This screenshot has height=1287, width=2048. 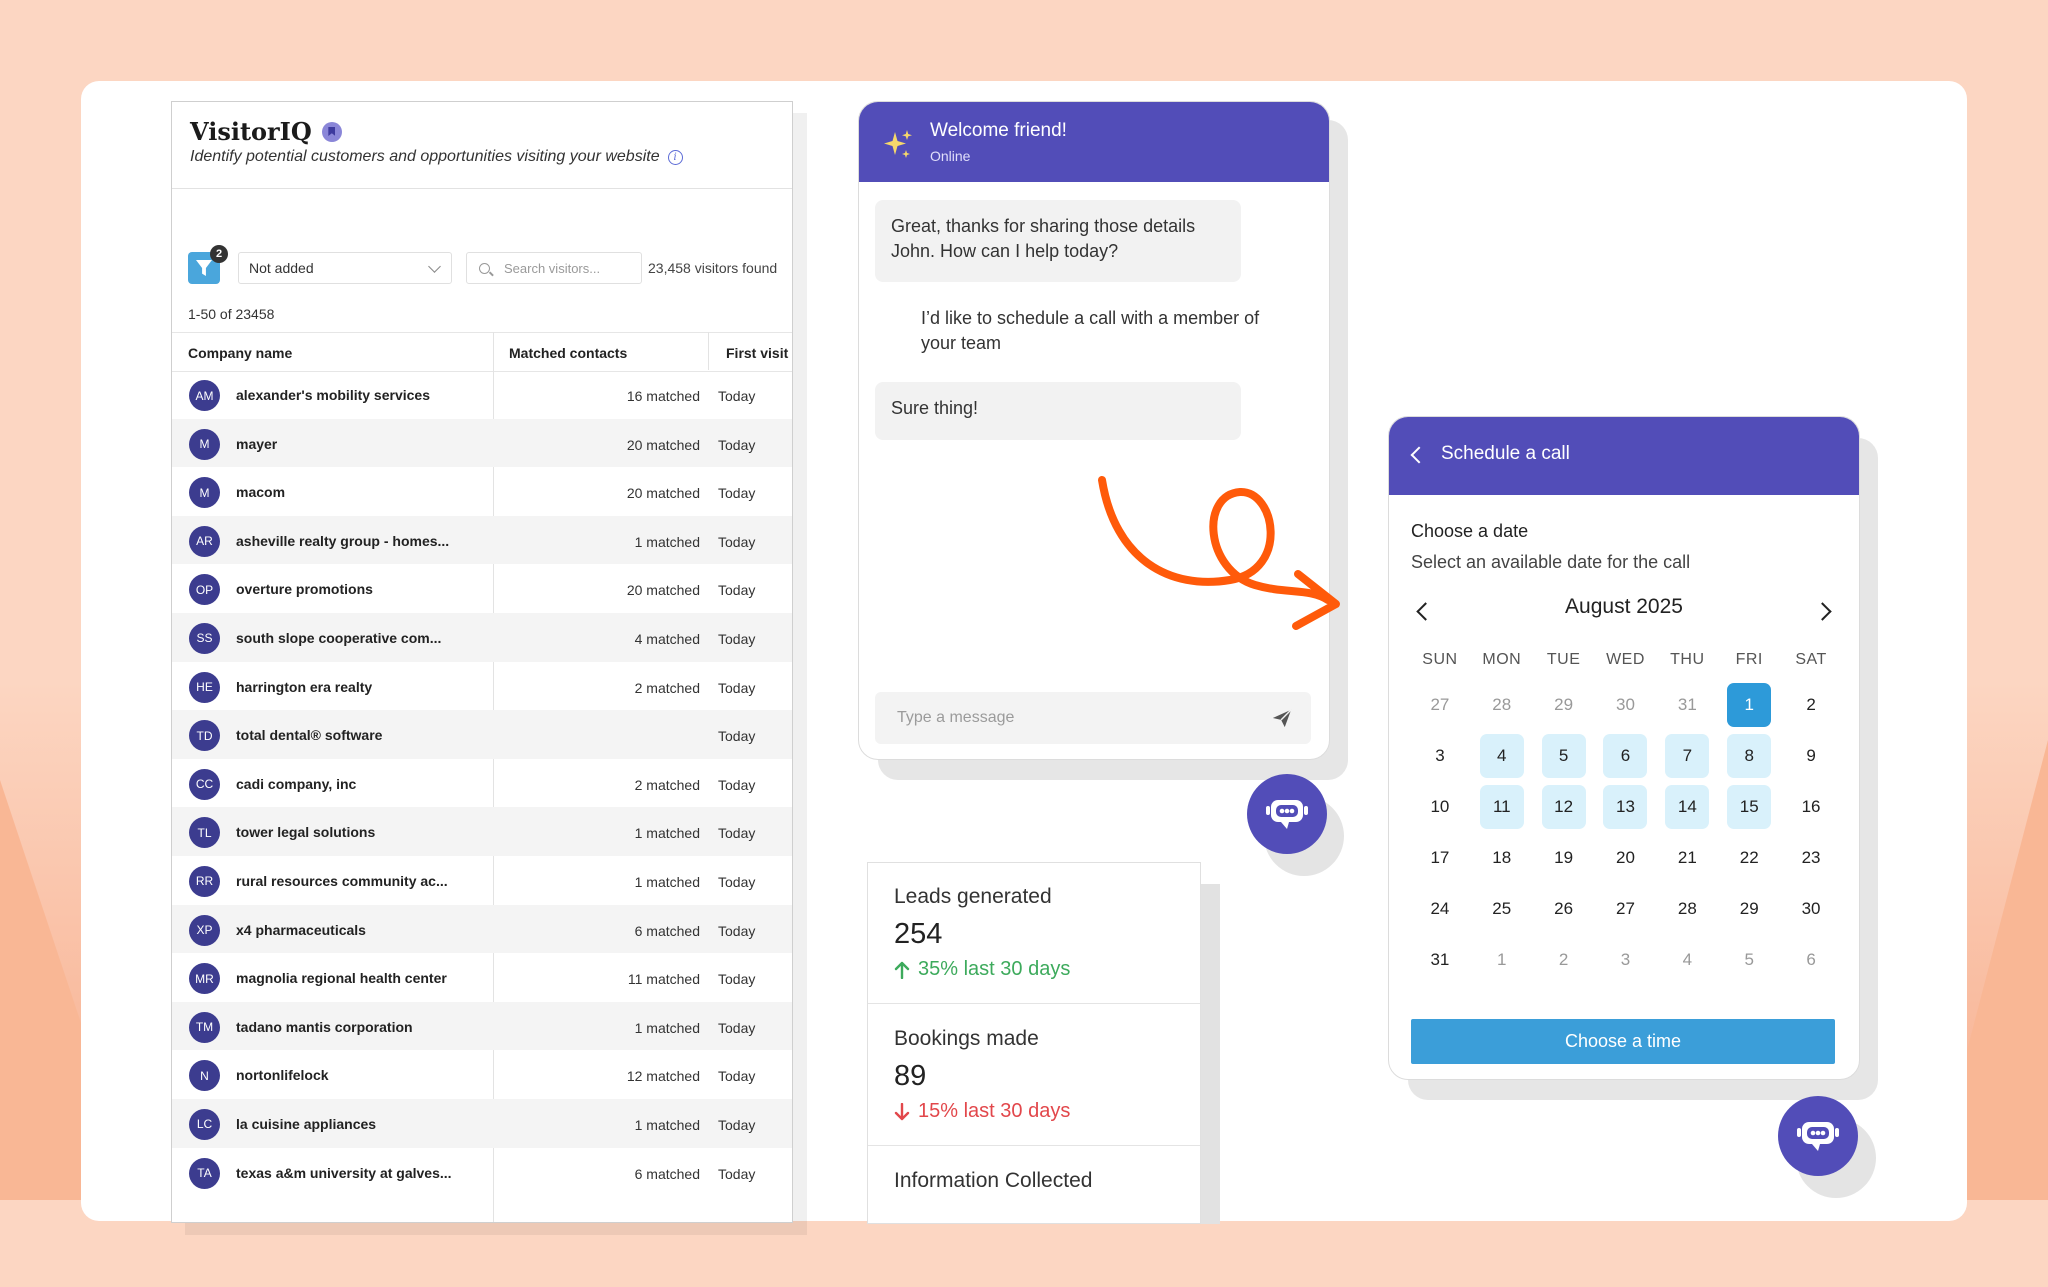 What do you see at coordinates (1749, 704) in the screenshot?
I see `calendar-day: 1` at bounding box center [1749, 704].